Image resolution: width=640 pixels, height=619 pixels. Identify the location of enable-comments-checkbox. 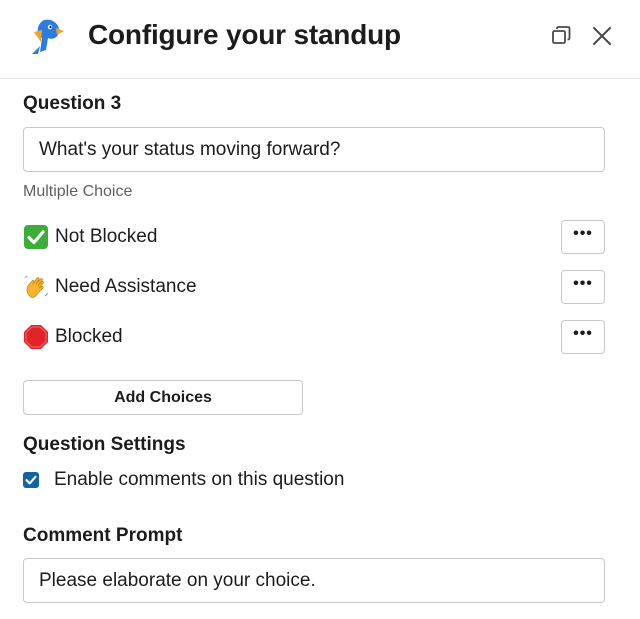
(31, 480).